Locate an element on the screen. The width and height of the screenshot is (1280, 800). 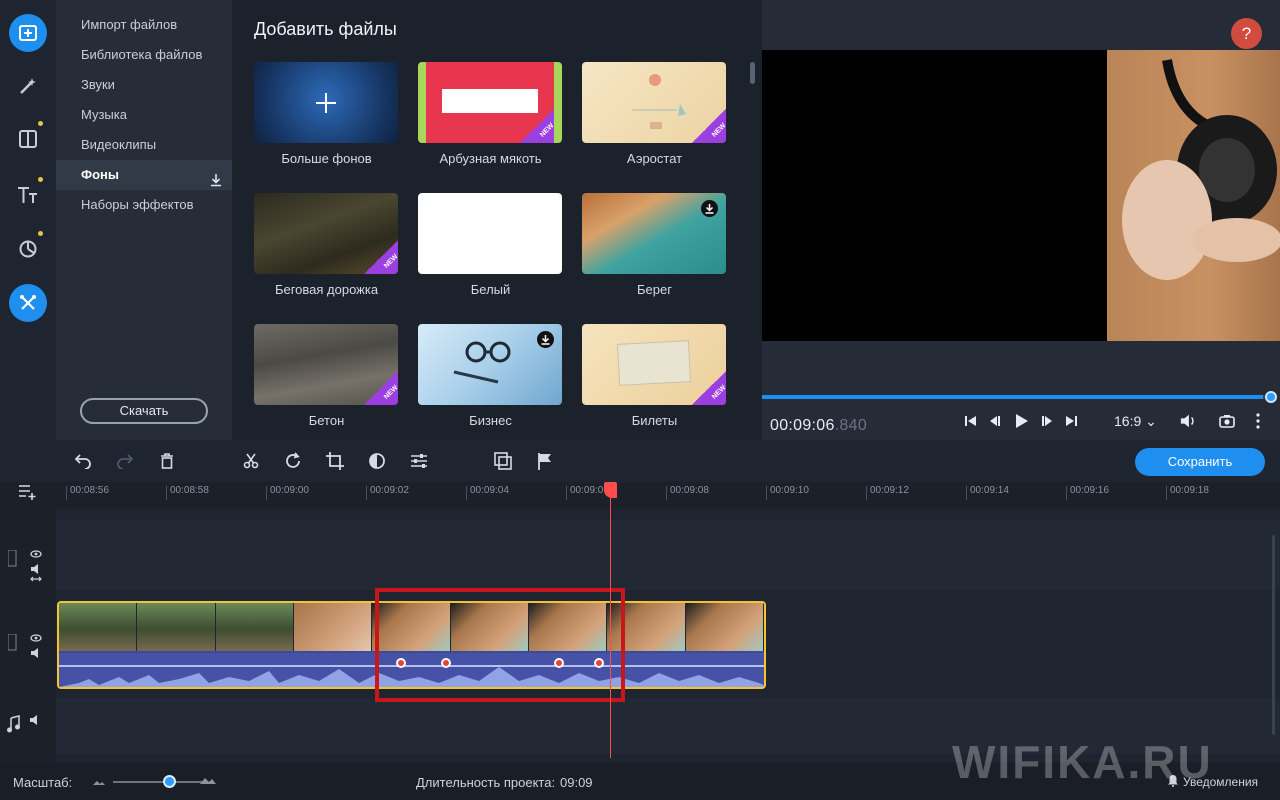
stickers-icon is located at coordinates (28, 249).